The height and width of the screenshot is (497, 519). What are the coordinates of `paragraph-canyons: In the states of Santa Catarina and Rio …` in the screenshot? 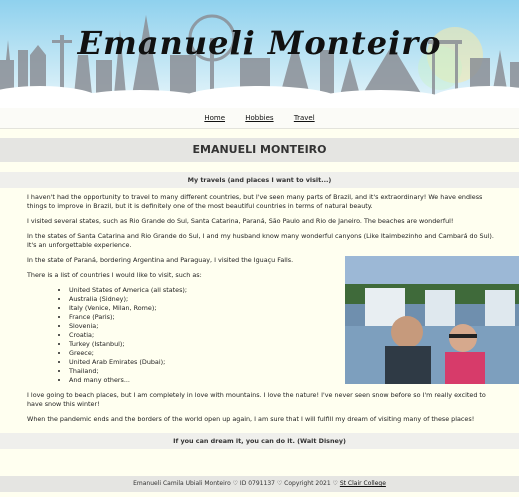 It's located at (260, 240).